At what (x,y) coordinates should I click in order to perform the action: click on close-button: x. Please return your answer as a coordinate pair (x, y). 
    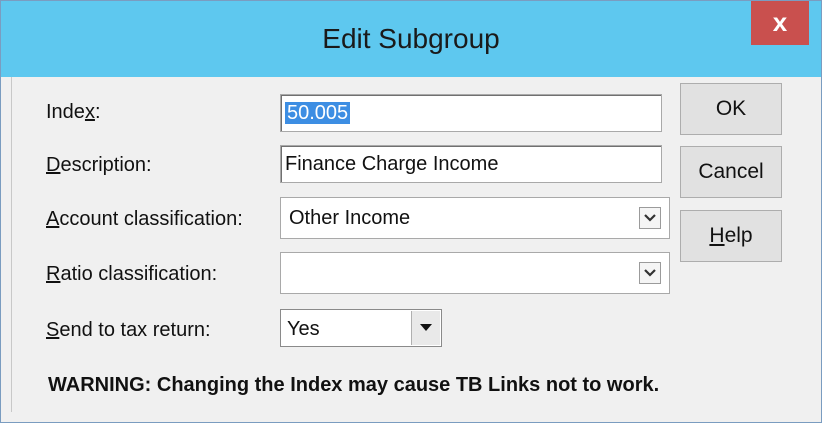
    Looking at the image, I should click on (780, 23).